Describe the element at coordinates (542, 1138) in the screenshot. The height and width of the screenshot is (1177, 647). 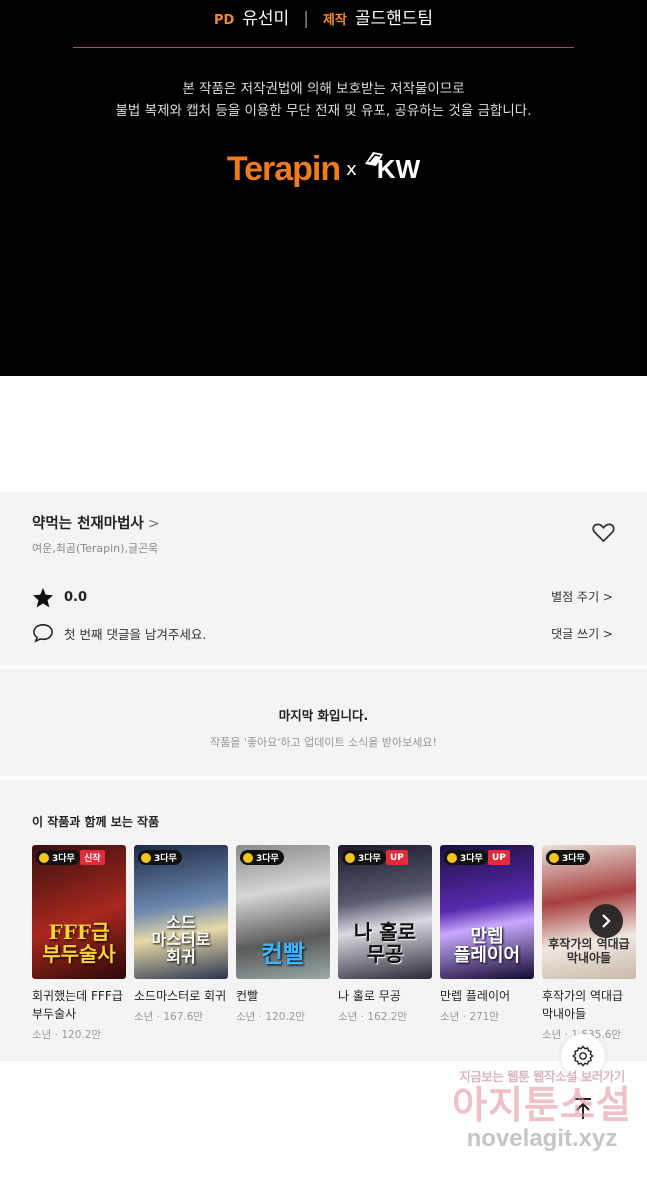
I see `watermark-line-3: novelagit.xyz` at that location.